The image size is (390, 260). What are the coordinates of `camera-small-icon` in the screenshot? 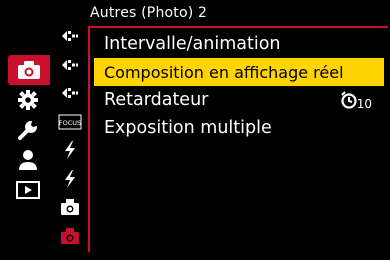 It's located at (70, 207).